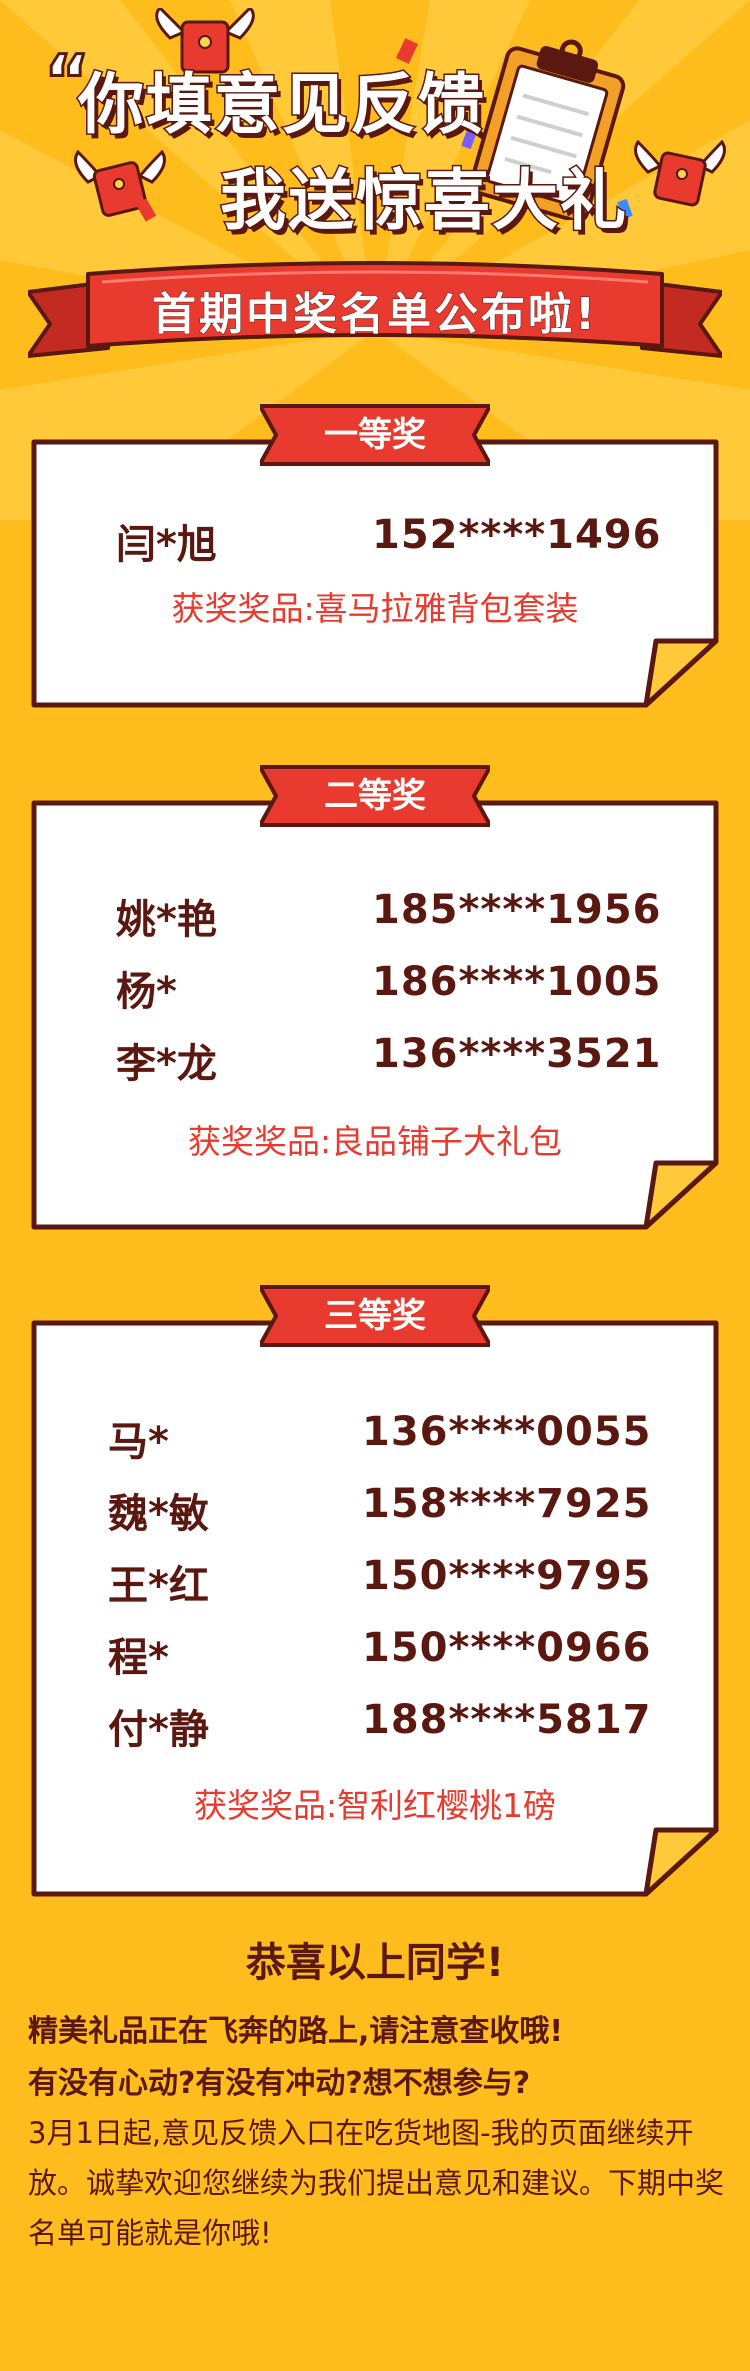 The image size is (750, 2371). I want to click on tier-title: 一等奖, so click(375, 435).